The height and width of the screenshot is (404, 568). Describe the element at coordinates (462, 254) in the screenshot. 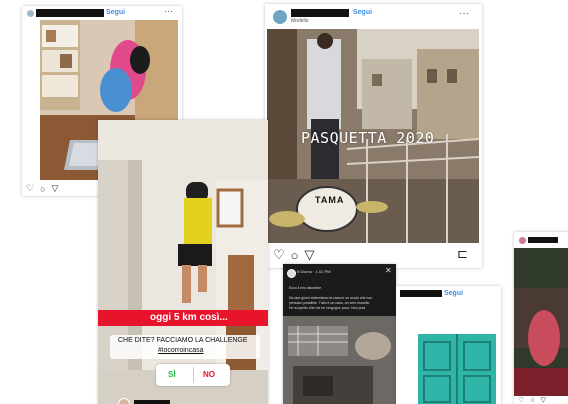

I see `bookmark-icon: ⊏` at that location.